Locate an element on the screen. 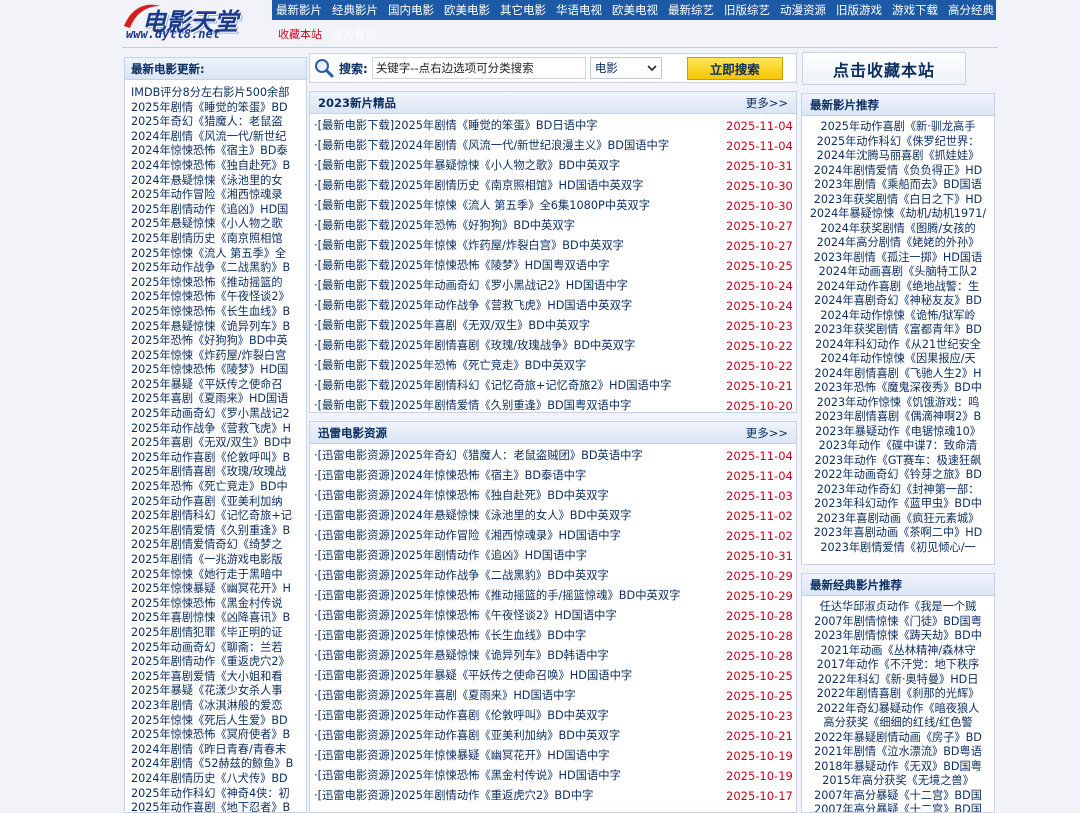 The image size is (1080, 813). recommended-movie-link: 2024年动作惊悚《因果报应/天 is located at coordinates (898, 359).